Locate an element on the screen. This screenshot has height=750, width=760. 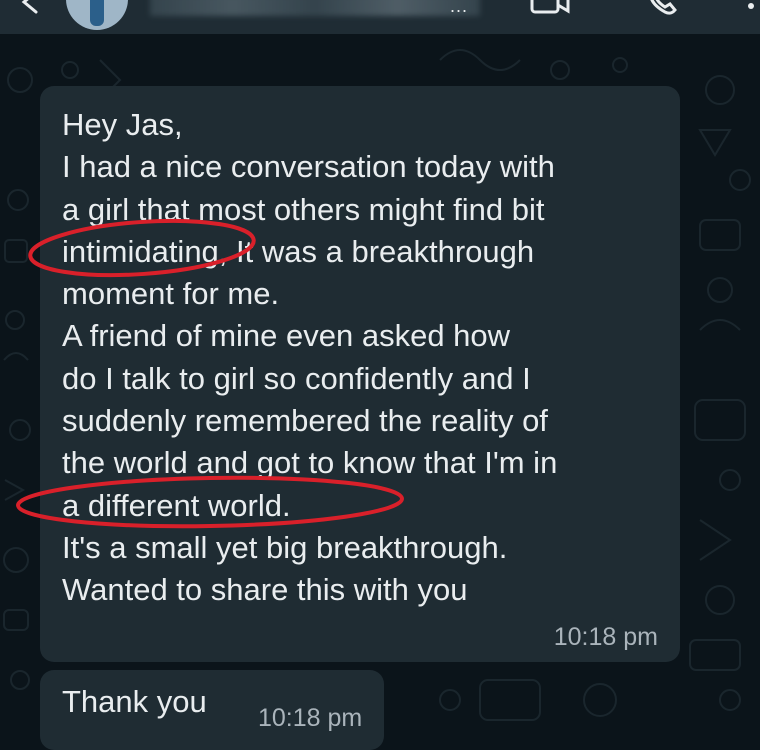
voice-call-icon is located at coordinates (665, 8).